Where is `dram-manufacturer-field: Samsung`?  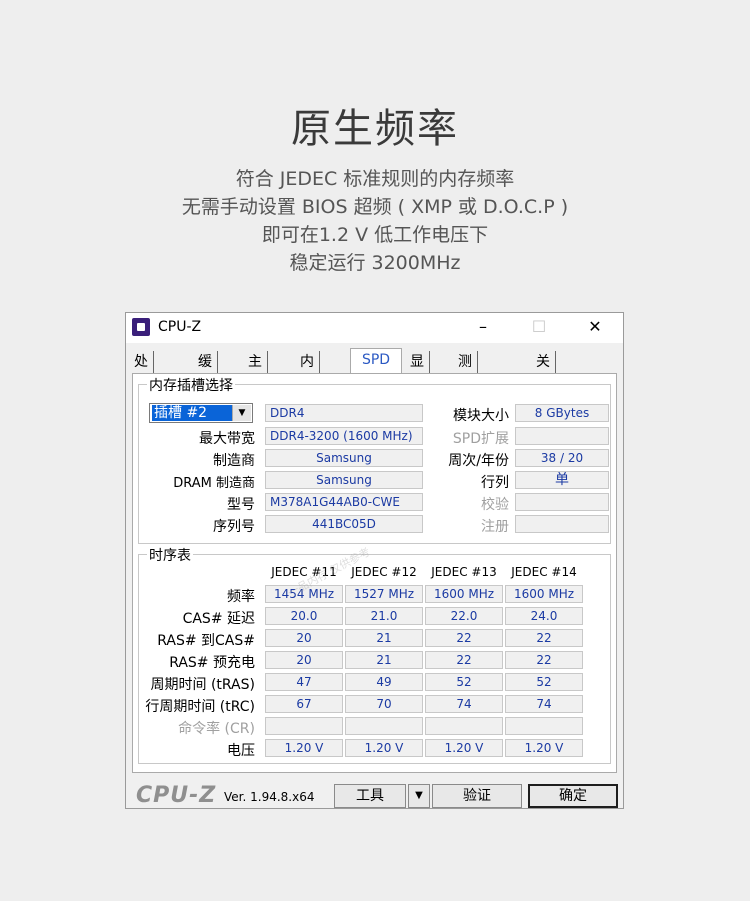 dram-manufacturer-field: Samsung is located at coordinates (344, 480).